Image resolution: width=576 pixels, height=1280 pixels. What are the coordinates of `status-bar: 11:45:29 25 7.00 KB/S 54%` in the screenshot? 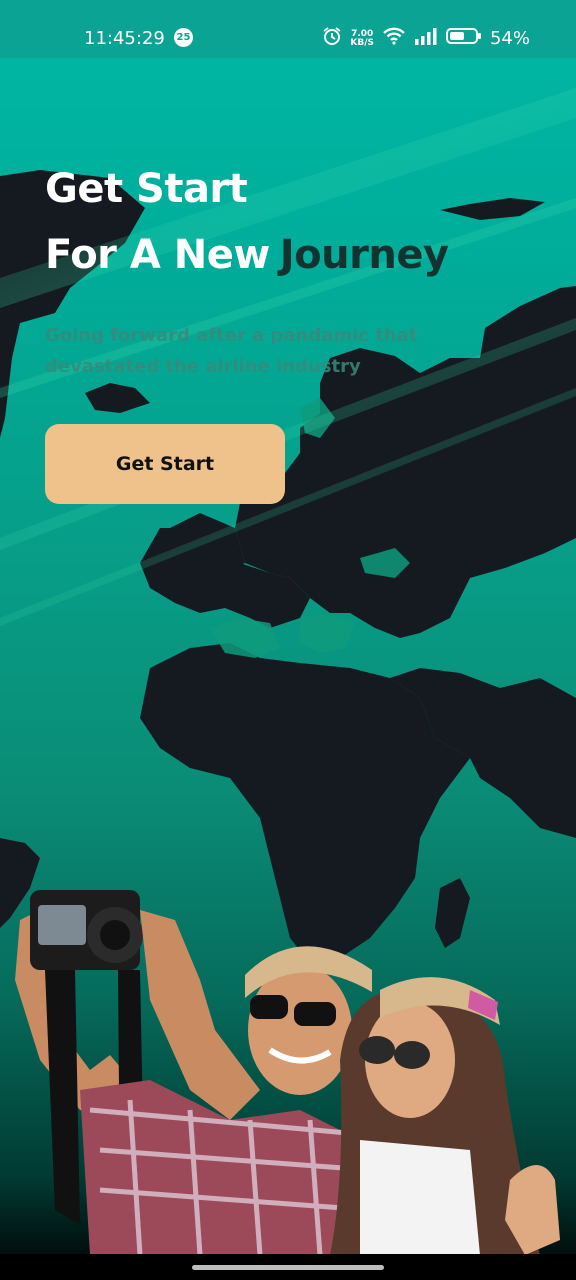 It's located at (288, 29).